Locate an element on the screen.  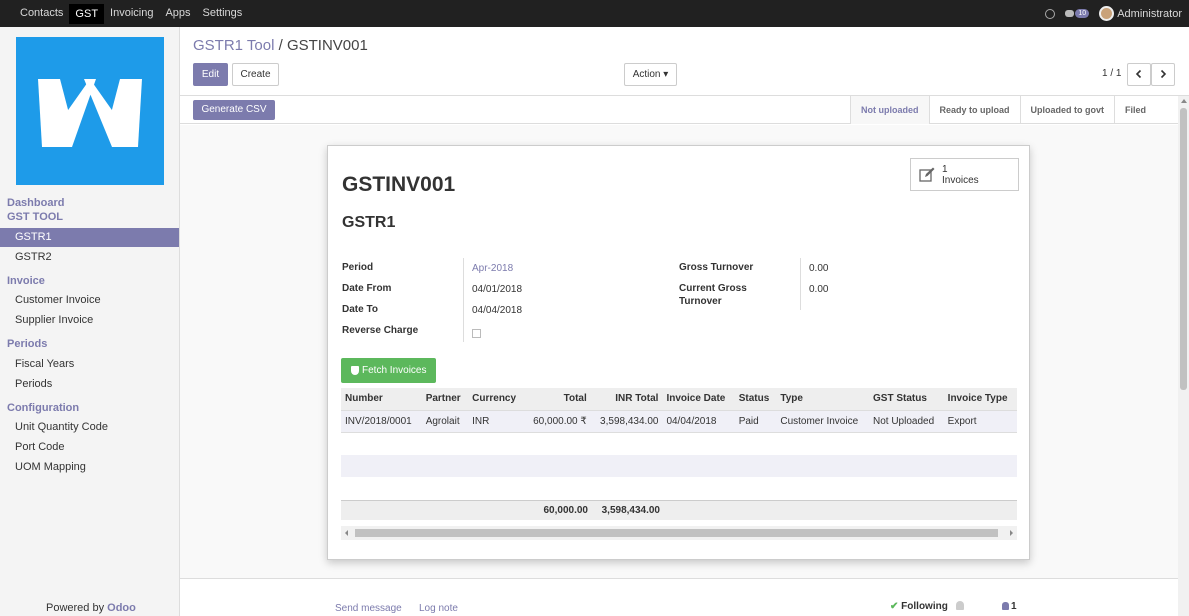
column-status: Status is located at coordinates (755, 399).